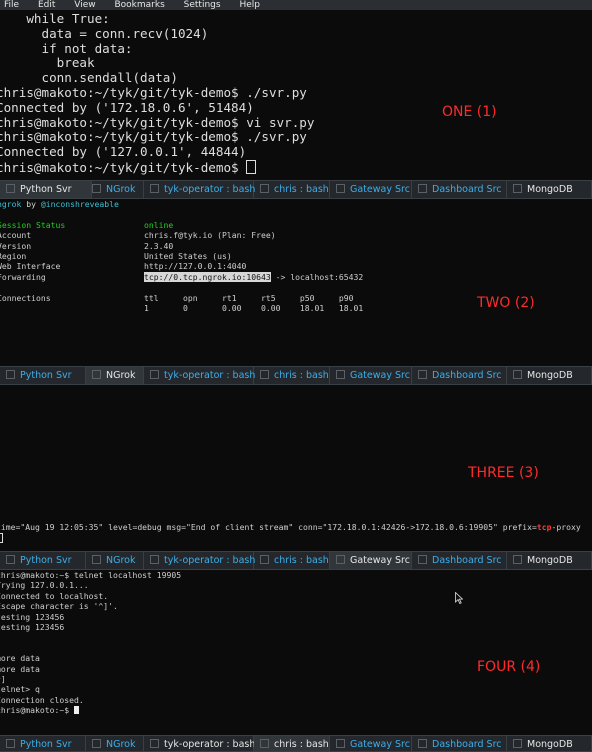  Describe the element at coordinates (89, 78) in the screenshot. I see `code-line: conn.sendall(data)` at that location.